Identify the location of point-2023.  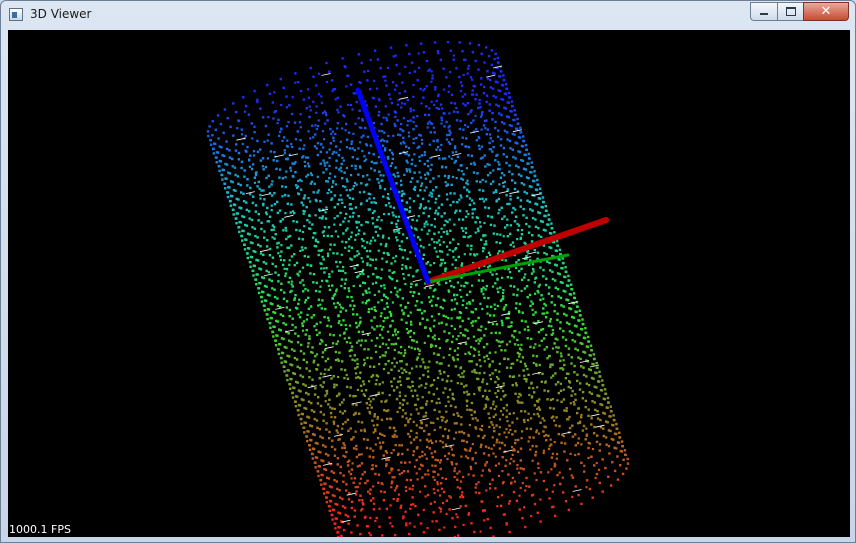
(564, 410).